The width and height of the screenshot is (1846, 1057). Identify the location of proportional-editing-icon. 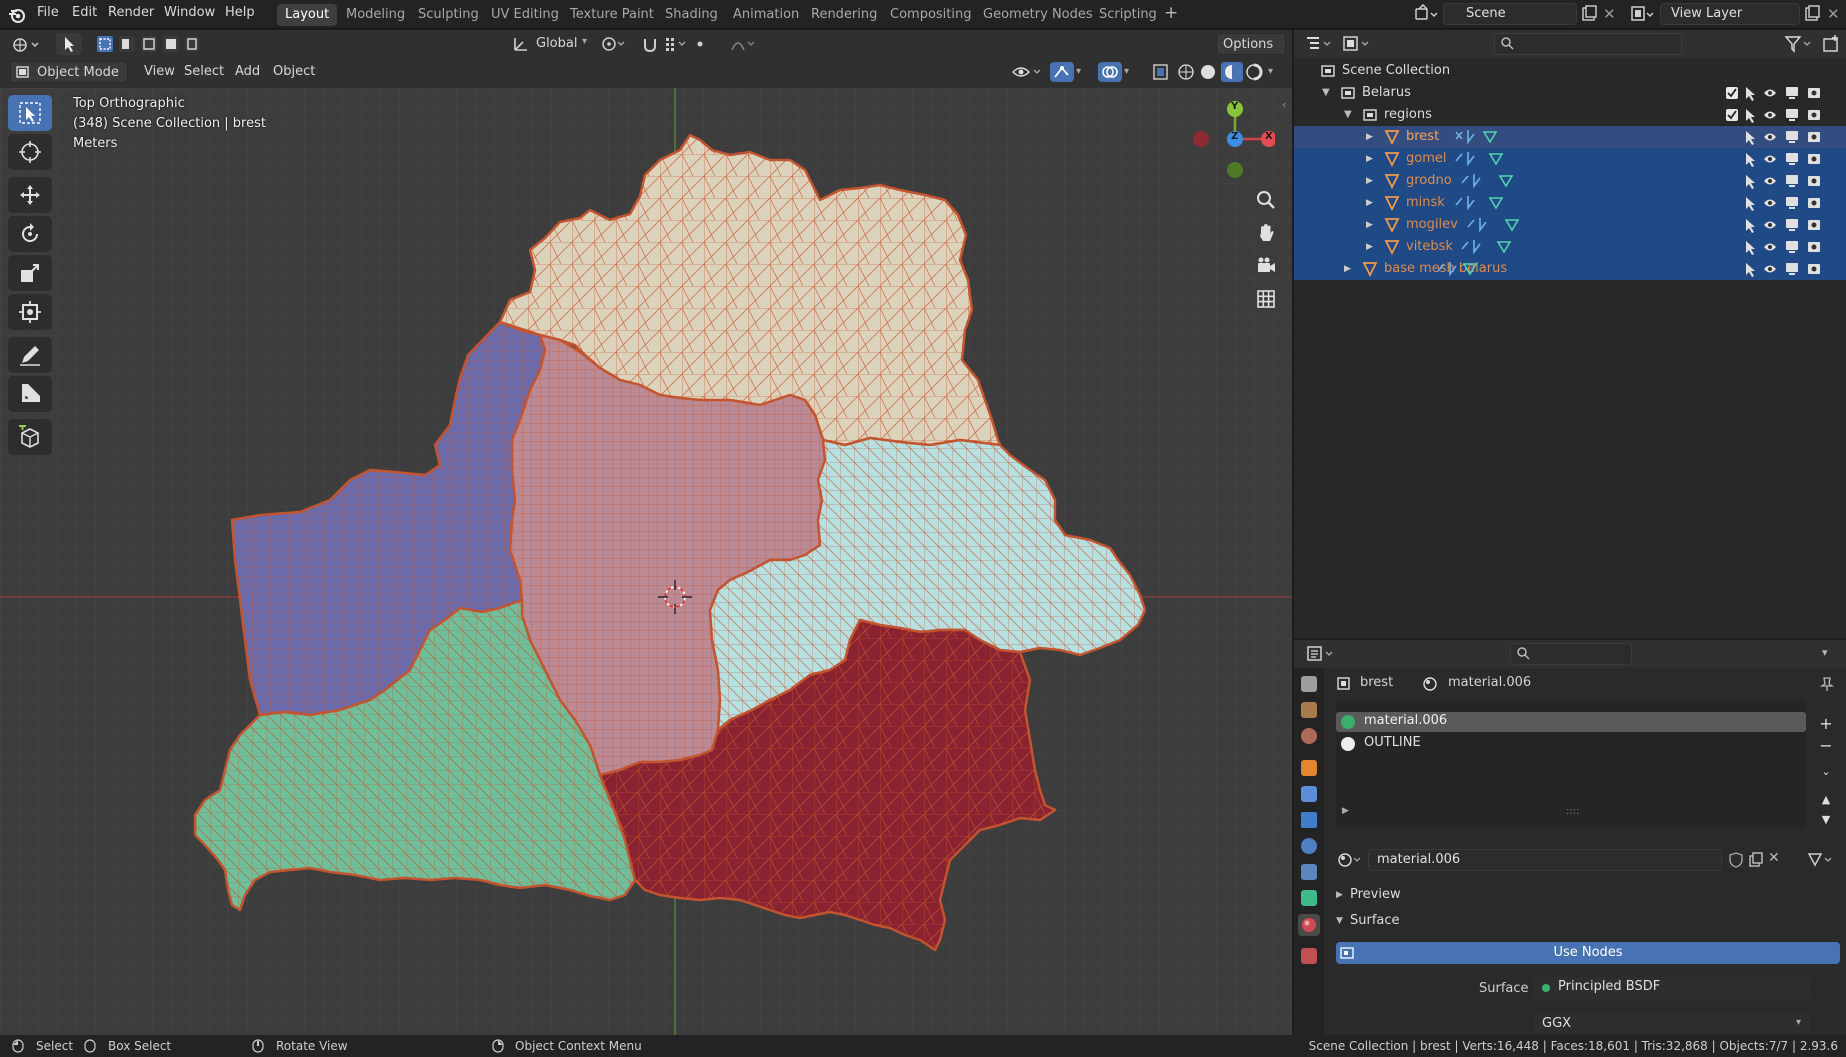
(743, 44).